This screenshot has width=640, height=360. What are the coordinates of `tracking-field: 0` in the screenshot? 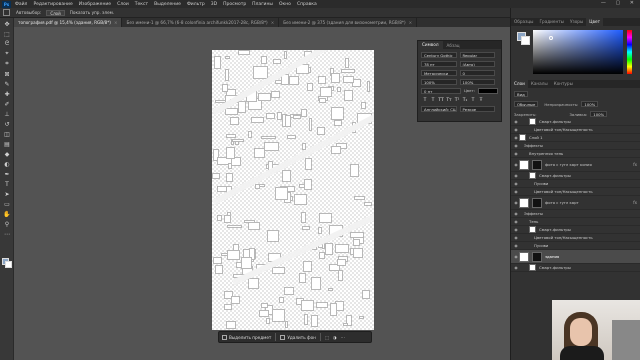 It's located at (477, 73).